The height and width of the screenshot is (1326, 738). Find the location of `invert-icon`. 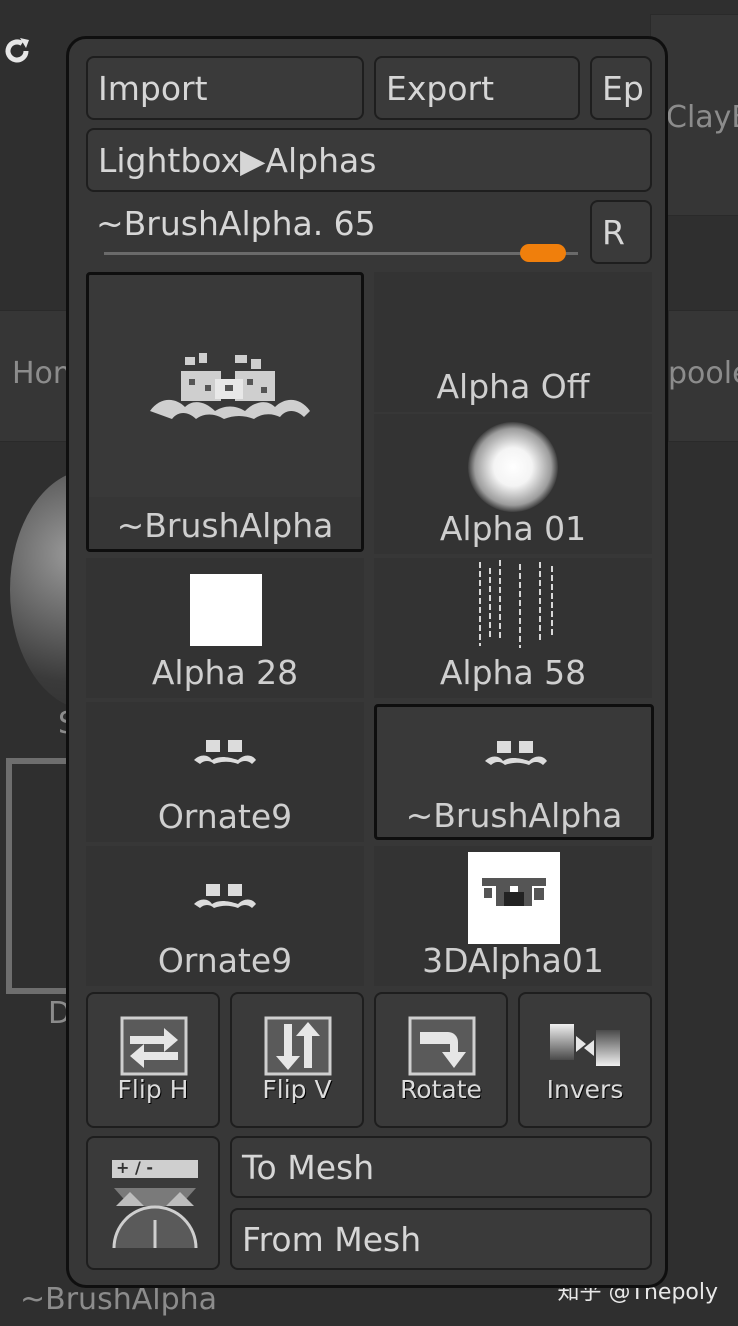

invert-icon is located at coordinates (585, 1045).